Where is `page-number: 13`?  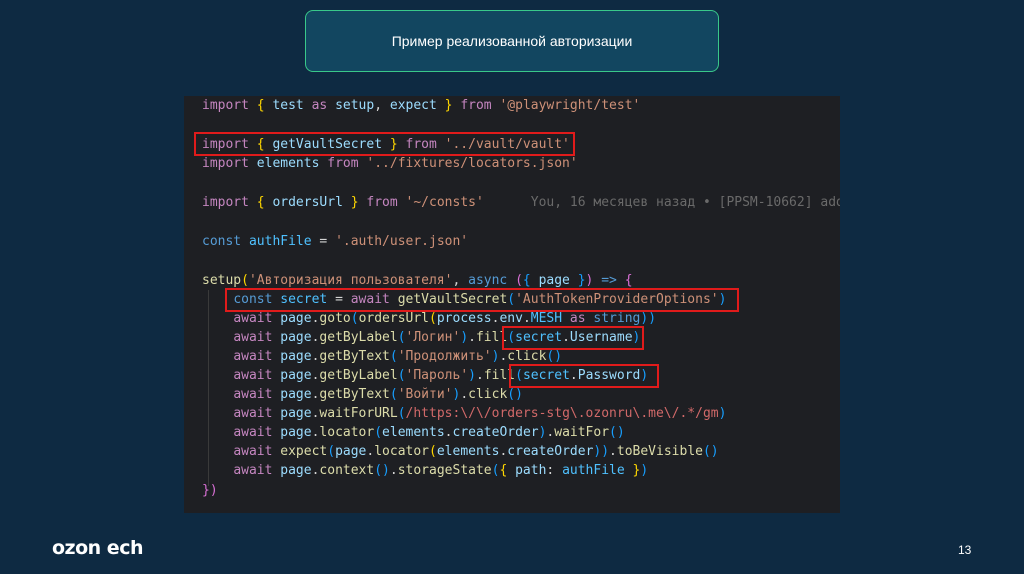 page-number: 13 is located at coordinates (965, 550).